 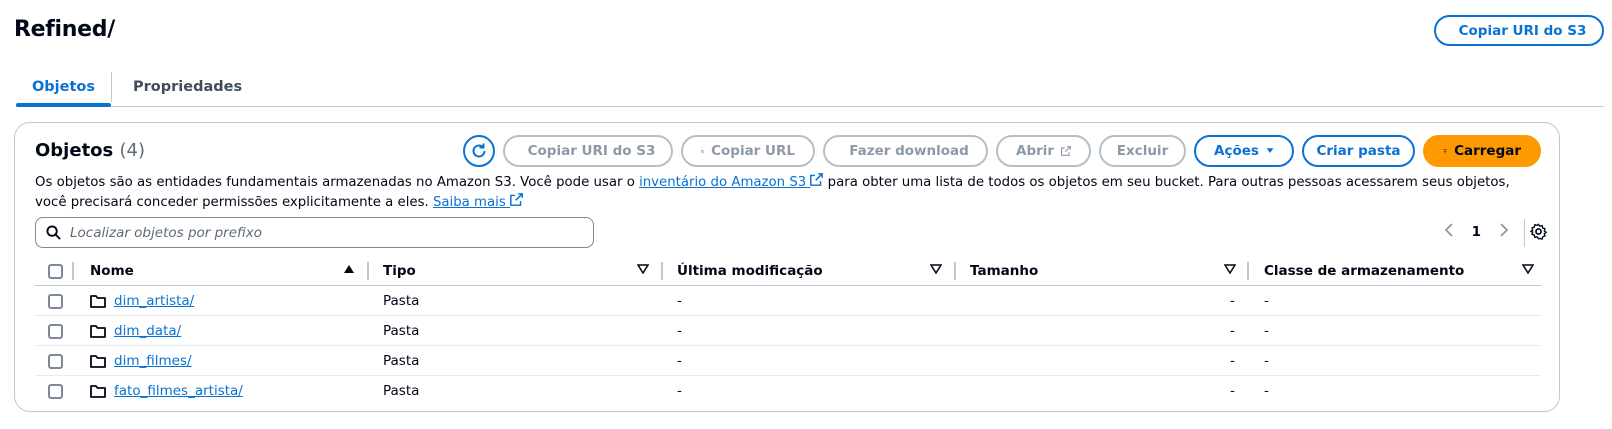 What do you see at coordinates (132, 150) in the screenshot?
I see `objects-count: (4)` at bounding box center [132, 150].